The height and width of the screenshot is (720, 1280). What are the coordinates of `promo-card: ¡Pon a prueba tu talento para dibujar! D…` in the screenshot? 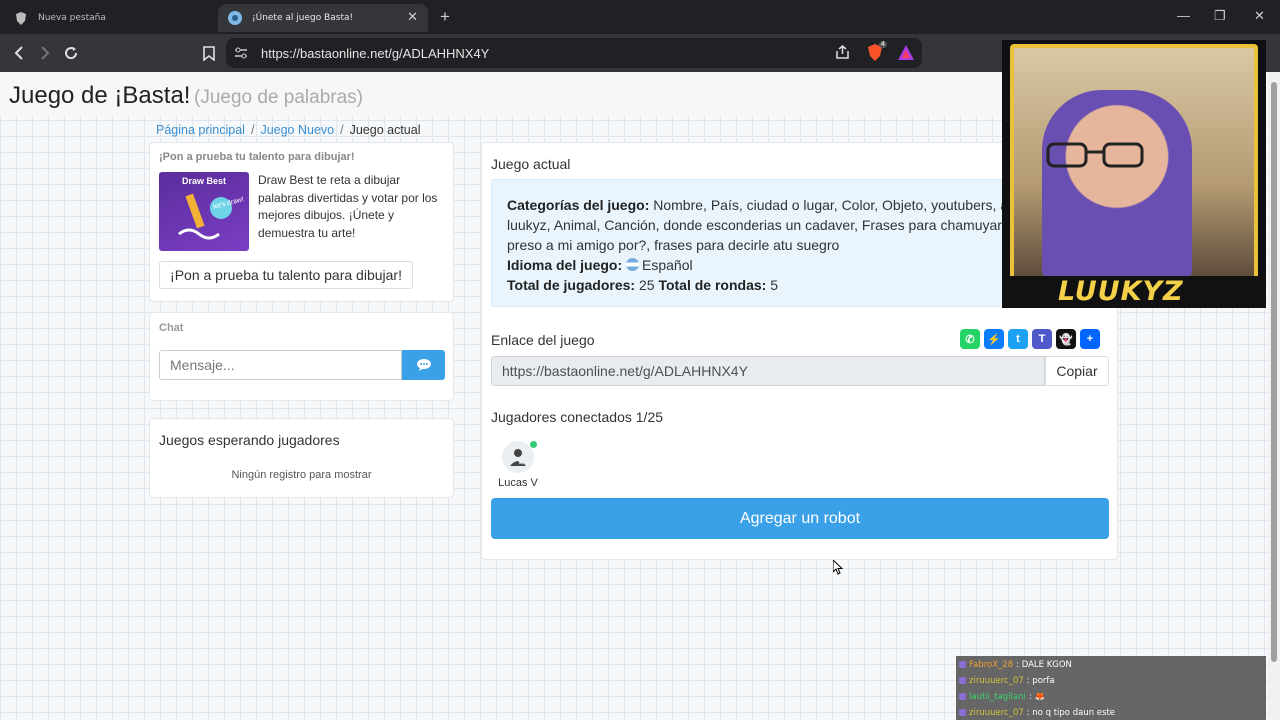 It's located at (301, 222).